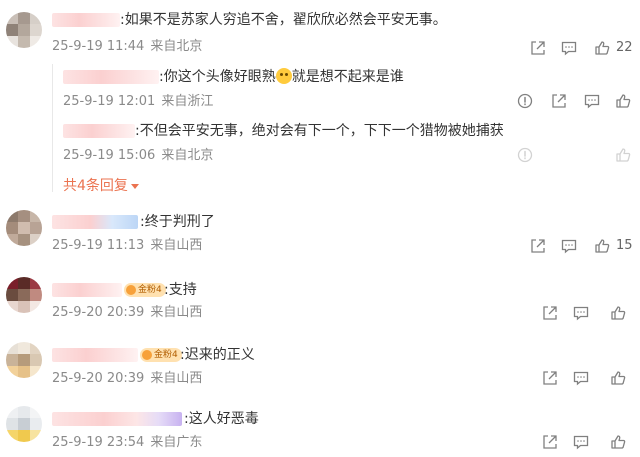 The width and height of the screenshot is (640, 457). What do you see at coordinates (319, 131) in the screenshot?
I see `reply-text: :不但会平安无事，绝对会有下一个，下下一个猎物被她捕获` at bounding box center [319, 131].